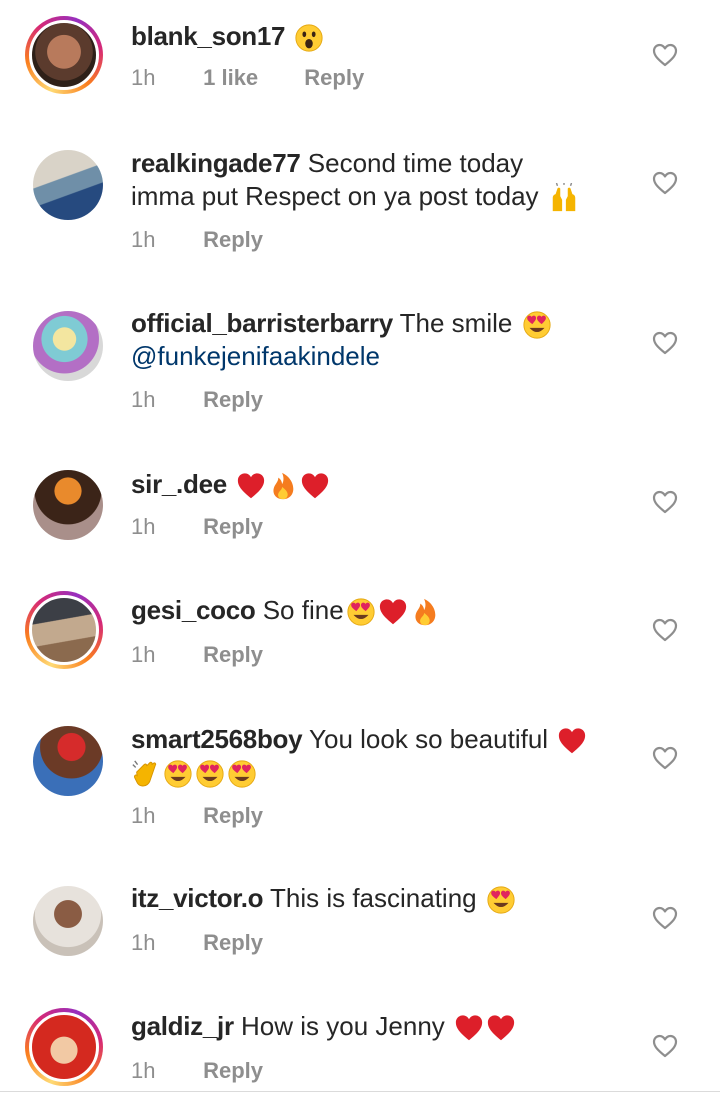  Describe the element at coordinates (343, 1026) in the screenshot. I see `comment-text: How is you Jenny` at that location.